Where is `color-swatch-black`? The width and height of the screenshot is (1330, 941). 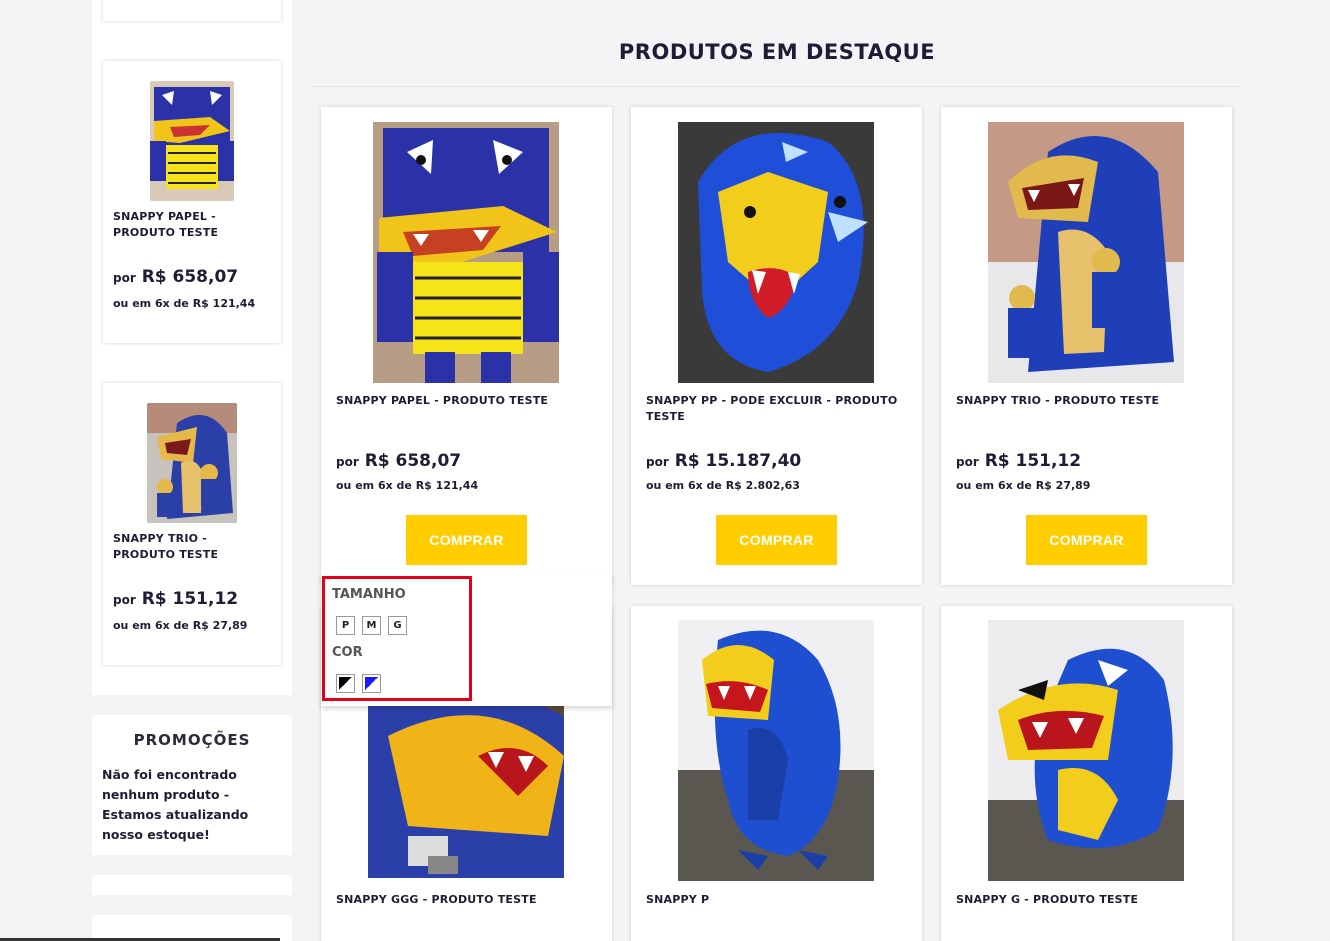 color-swatch-black is located at coordinates (345, 683).